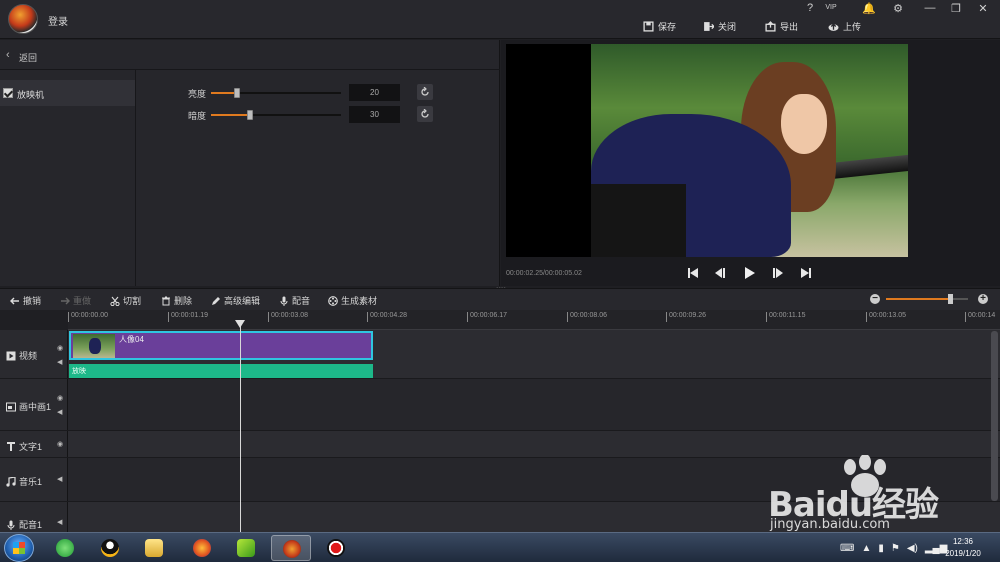 This screenshot has height=562, width=1000. Describe the element at coordinates (154, 548) in the screenshot. I see `taskbar-app-explorer` at that location.